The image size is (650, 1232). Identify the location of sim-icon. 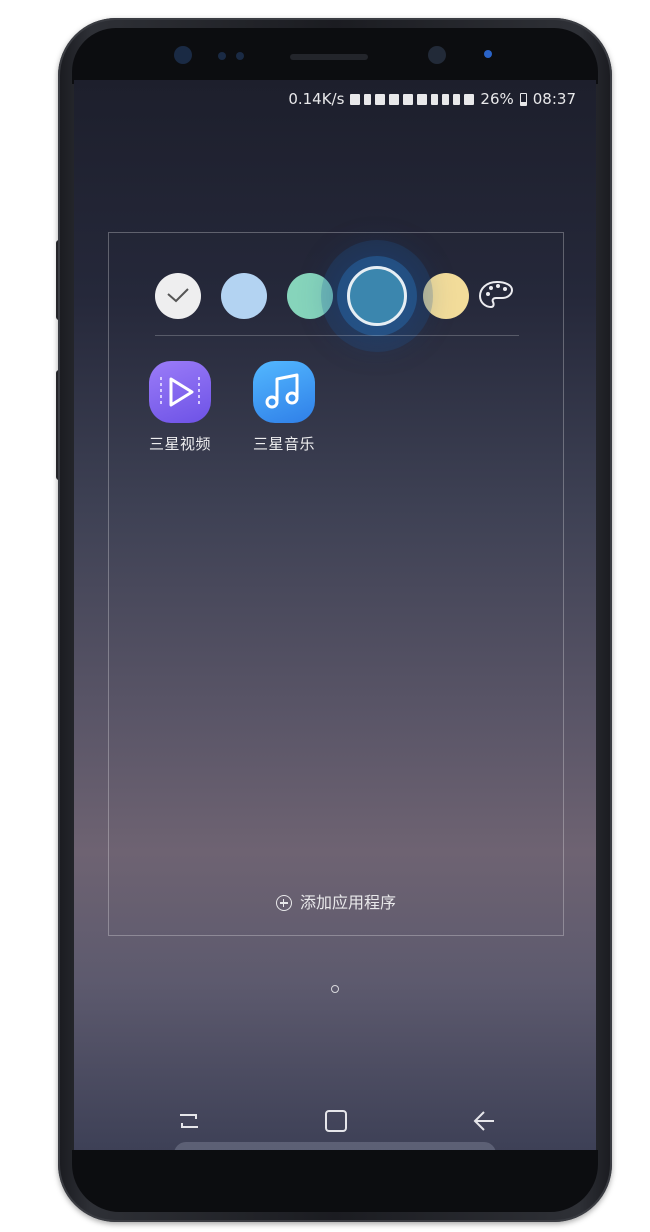
(422, 99).